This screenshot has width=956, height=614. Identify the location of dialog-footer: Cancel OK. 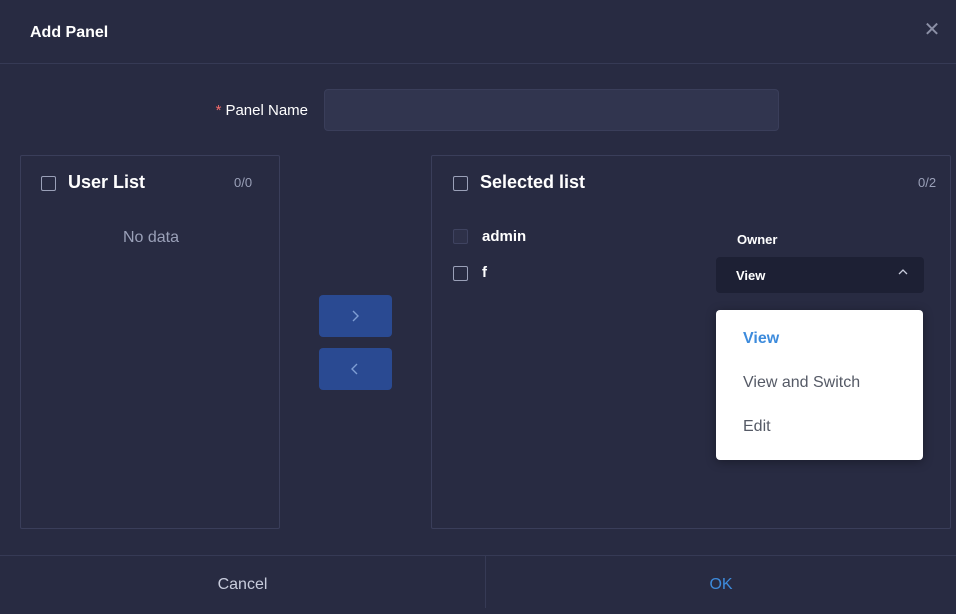
(478, 581).